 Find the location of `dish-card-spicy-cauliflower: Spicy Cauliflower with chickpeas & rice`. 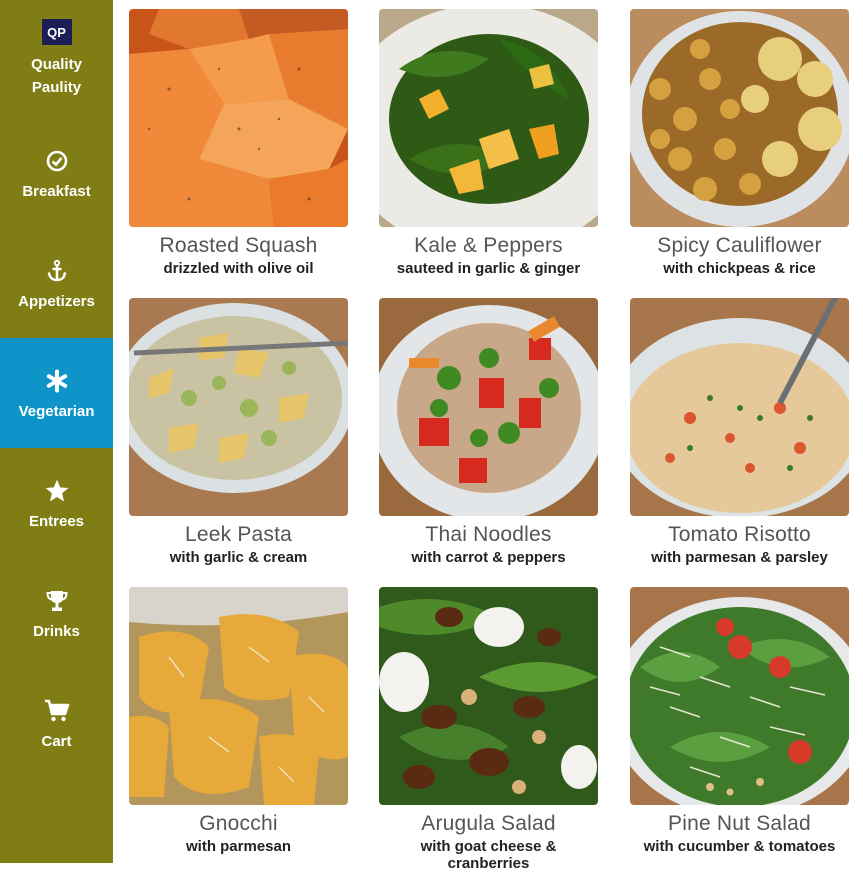

dish-card-spicy-cauliflower: Spicy Cauliflower with chickpeas & rice is located at coordinates (739, 143).